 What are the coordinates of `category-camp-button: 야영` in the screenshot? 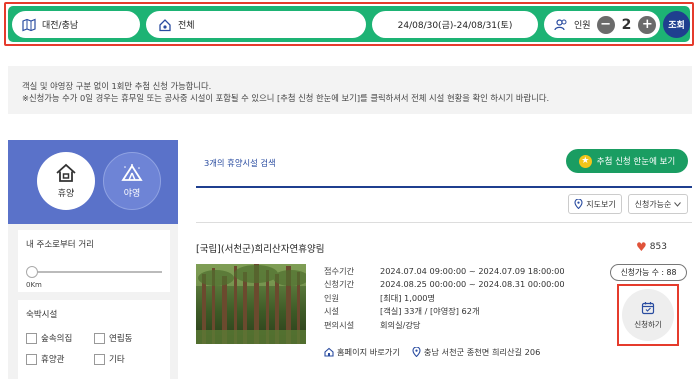 It's located at (132, 181).